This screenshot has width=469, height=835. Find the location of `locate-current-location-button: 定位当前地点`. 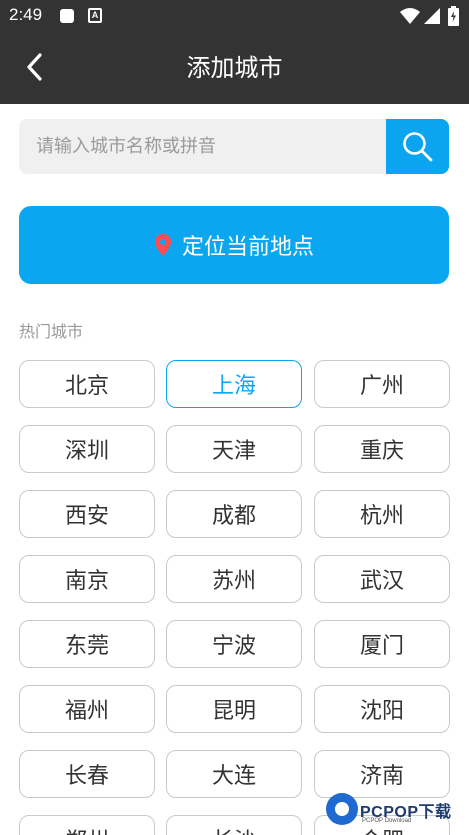

locate-current-location-button: 定位当前地点 is located at coordinates (234, 245).